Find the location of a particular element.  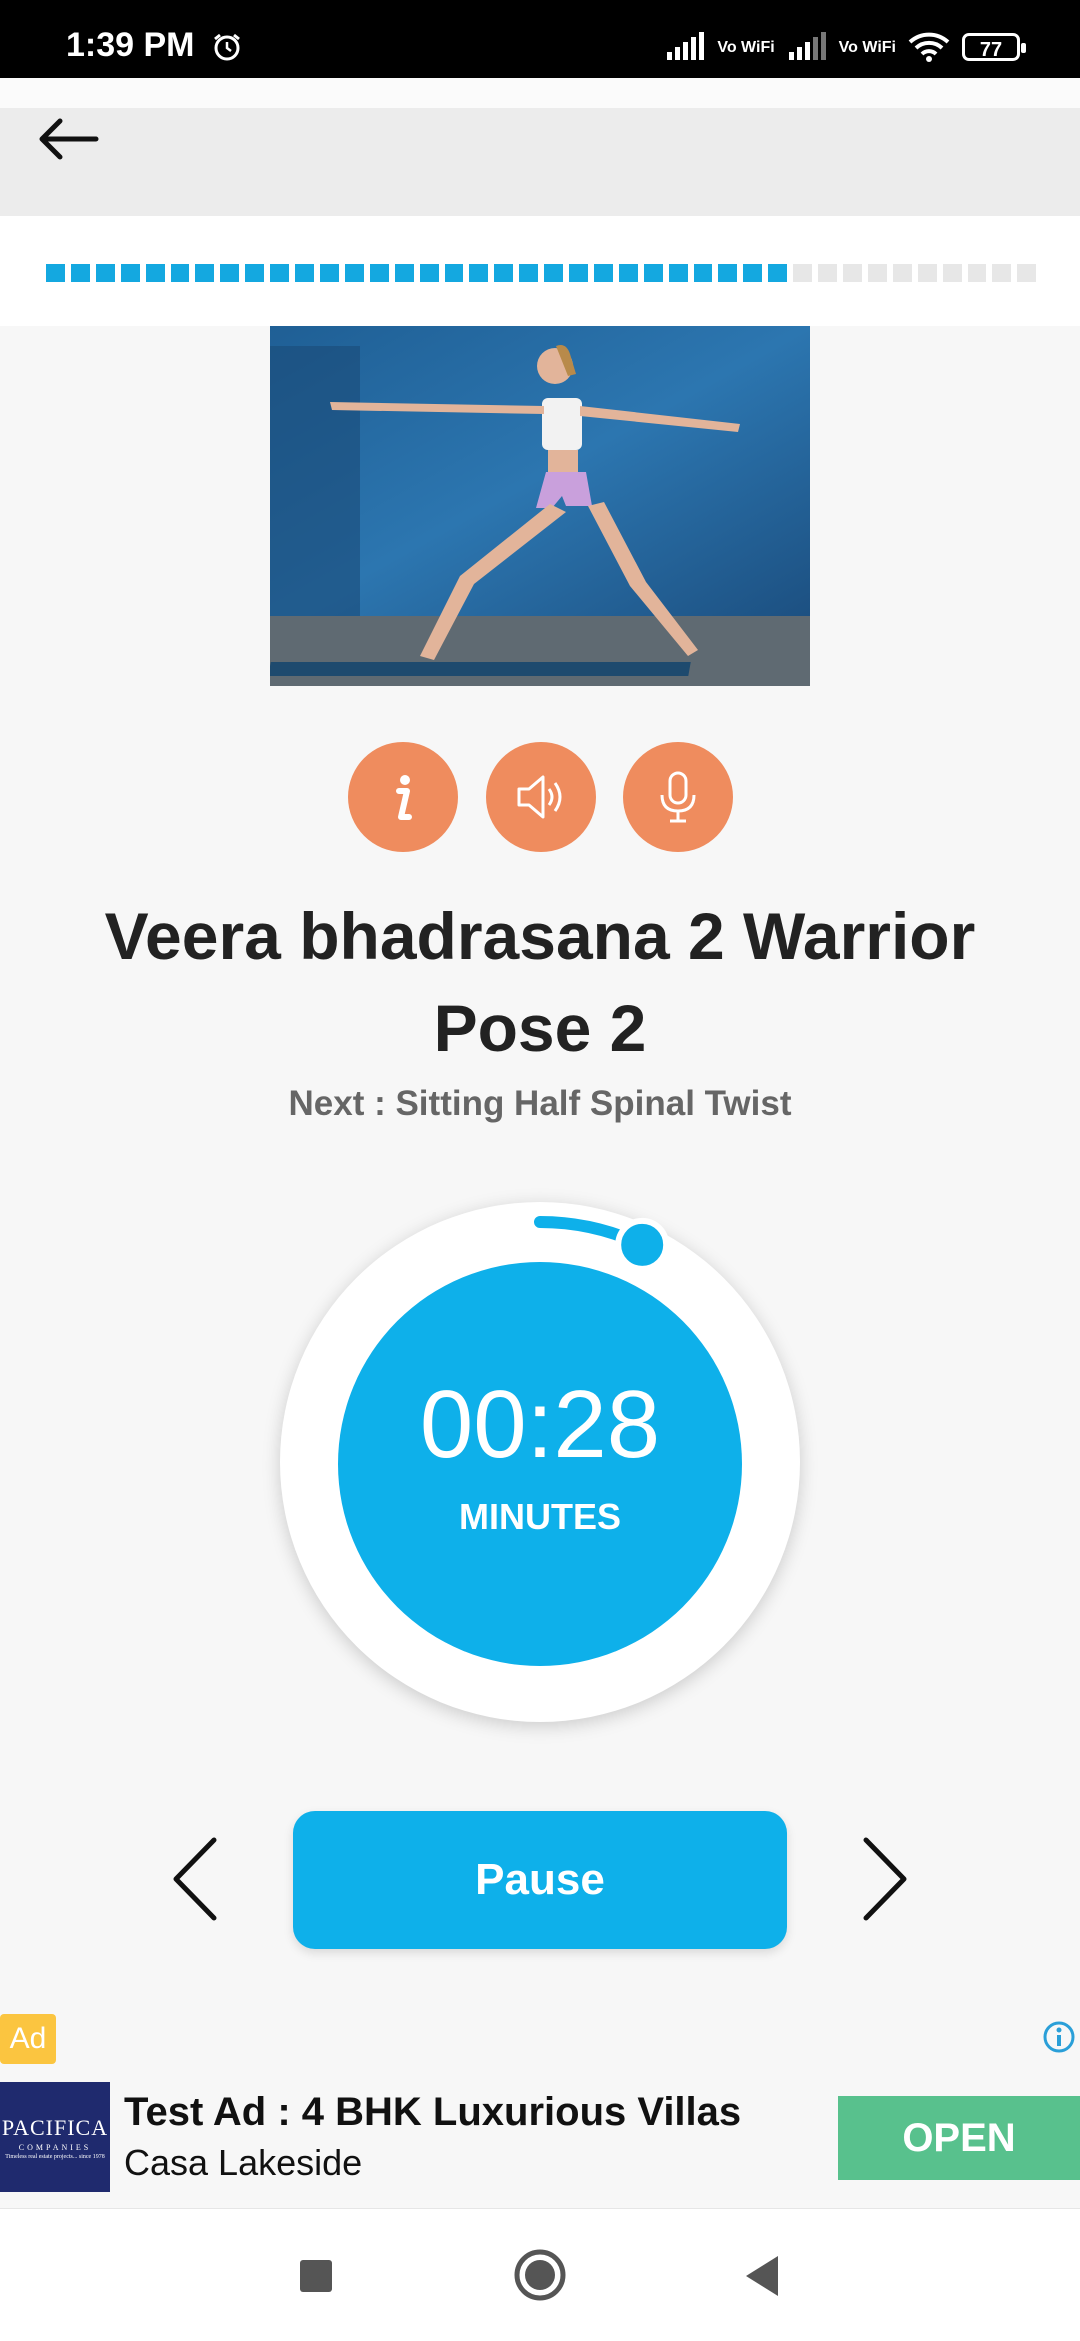

info-button is located at coordinates (403, 797).